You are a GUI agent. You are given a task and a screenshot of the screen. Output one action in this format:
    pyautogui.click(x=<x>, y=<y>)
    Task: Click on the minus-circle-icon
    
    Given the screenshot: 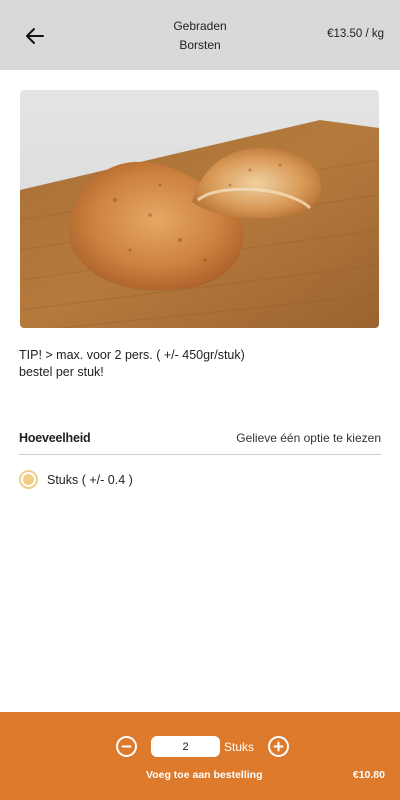 What is the action you would take?
    pyautogui.click(x=126, y=746)
    